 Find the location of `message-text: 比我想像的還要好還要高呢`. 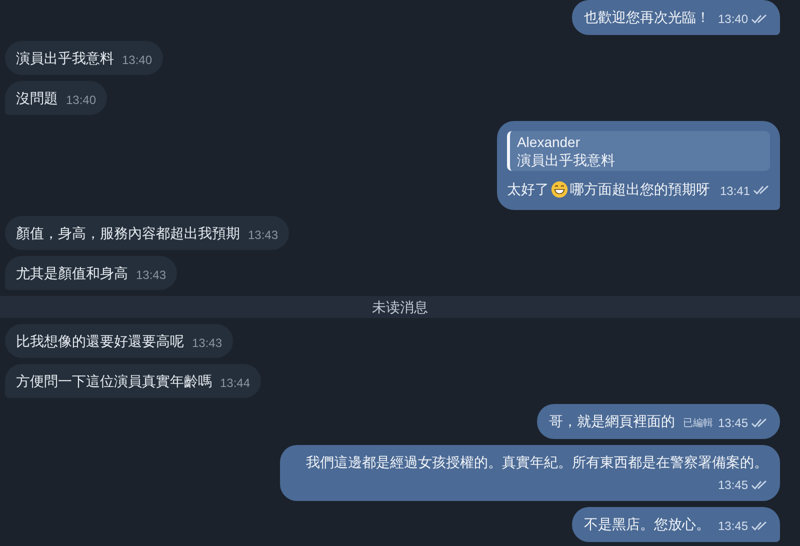

message-text: 比我想像的還要好還要高呢 is located at coordinates (100, 341).